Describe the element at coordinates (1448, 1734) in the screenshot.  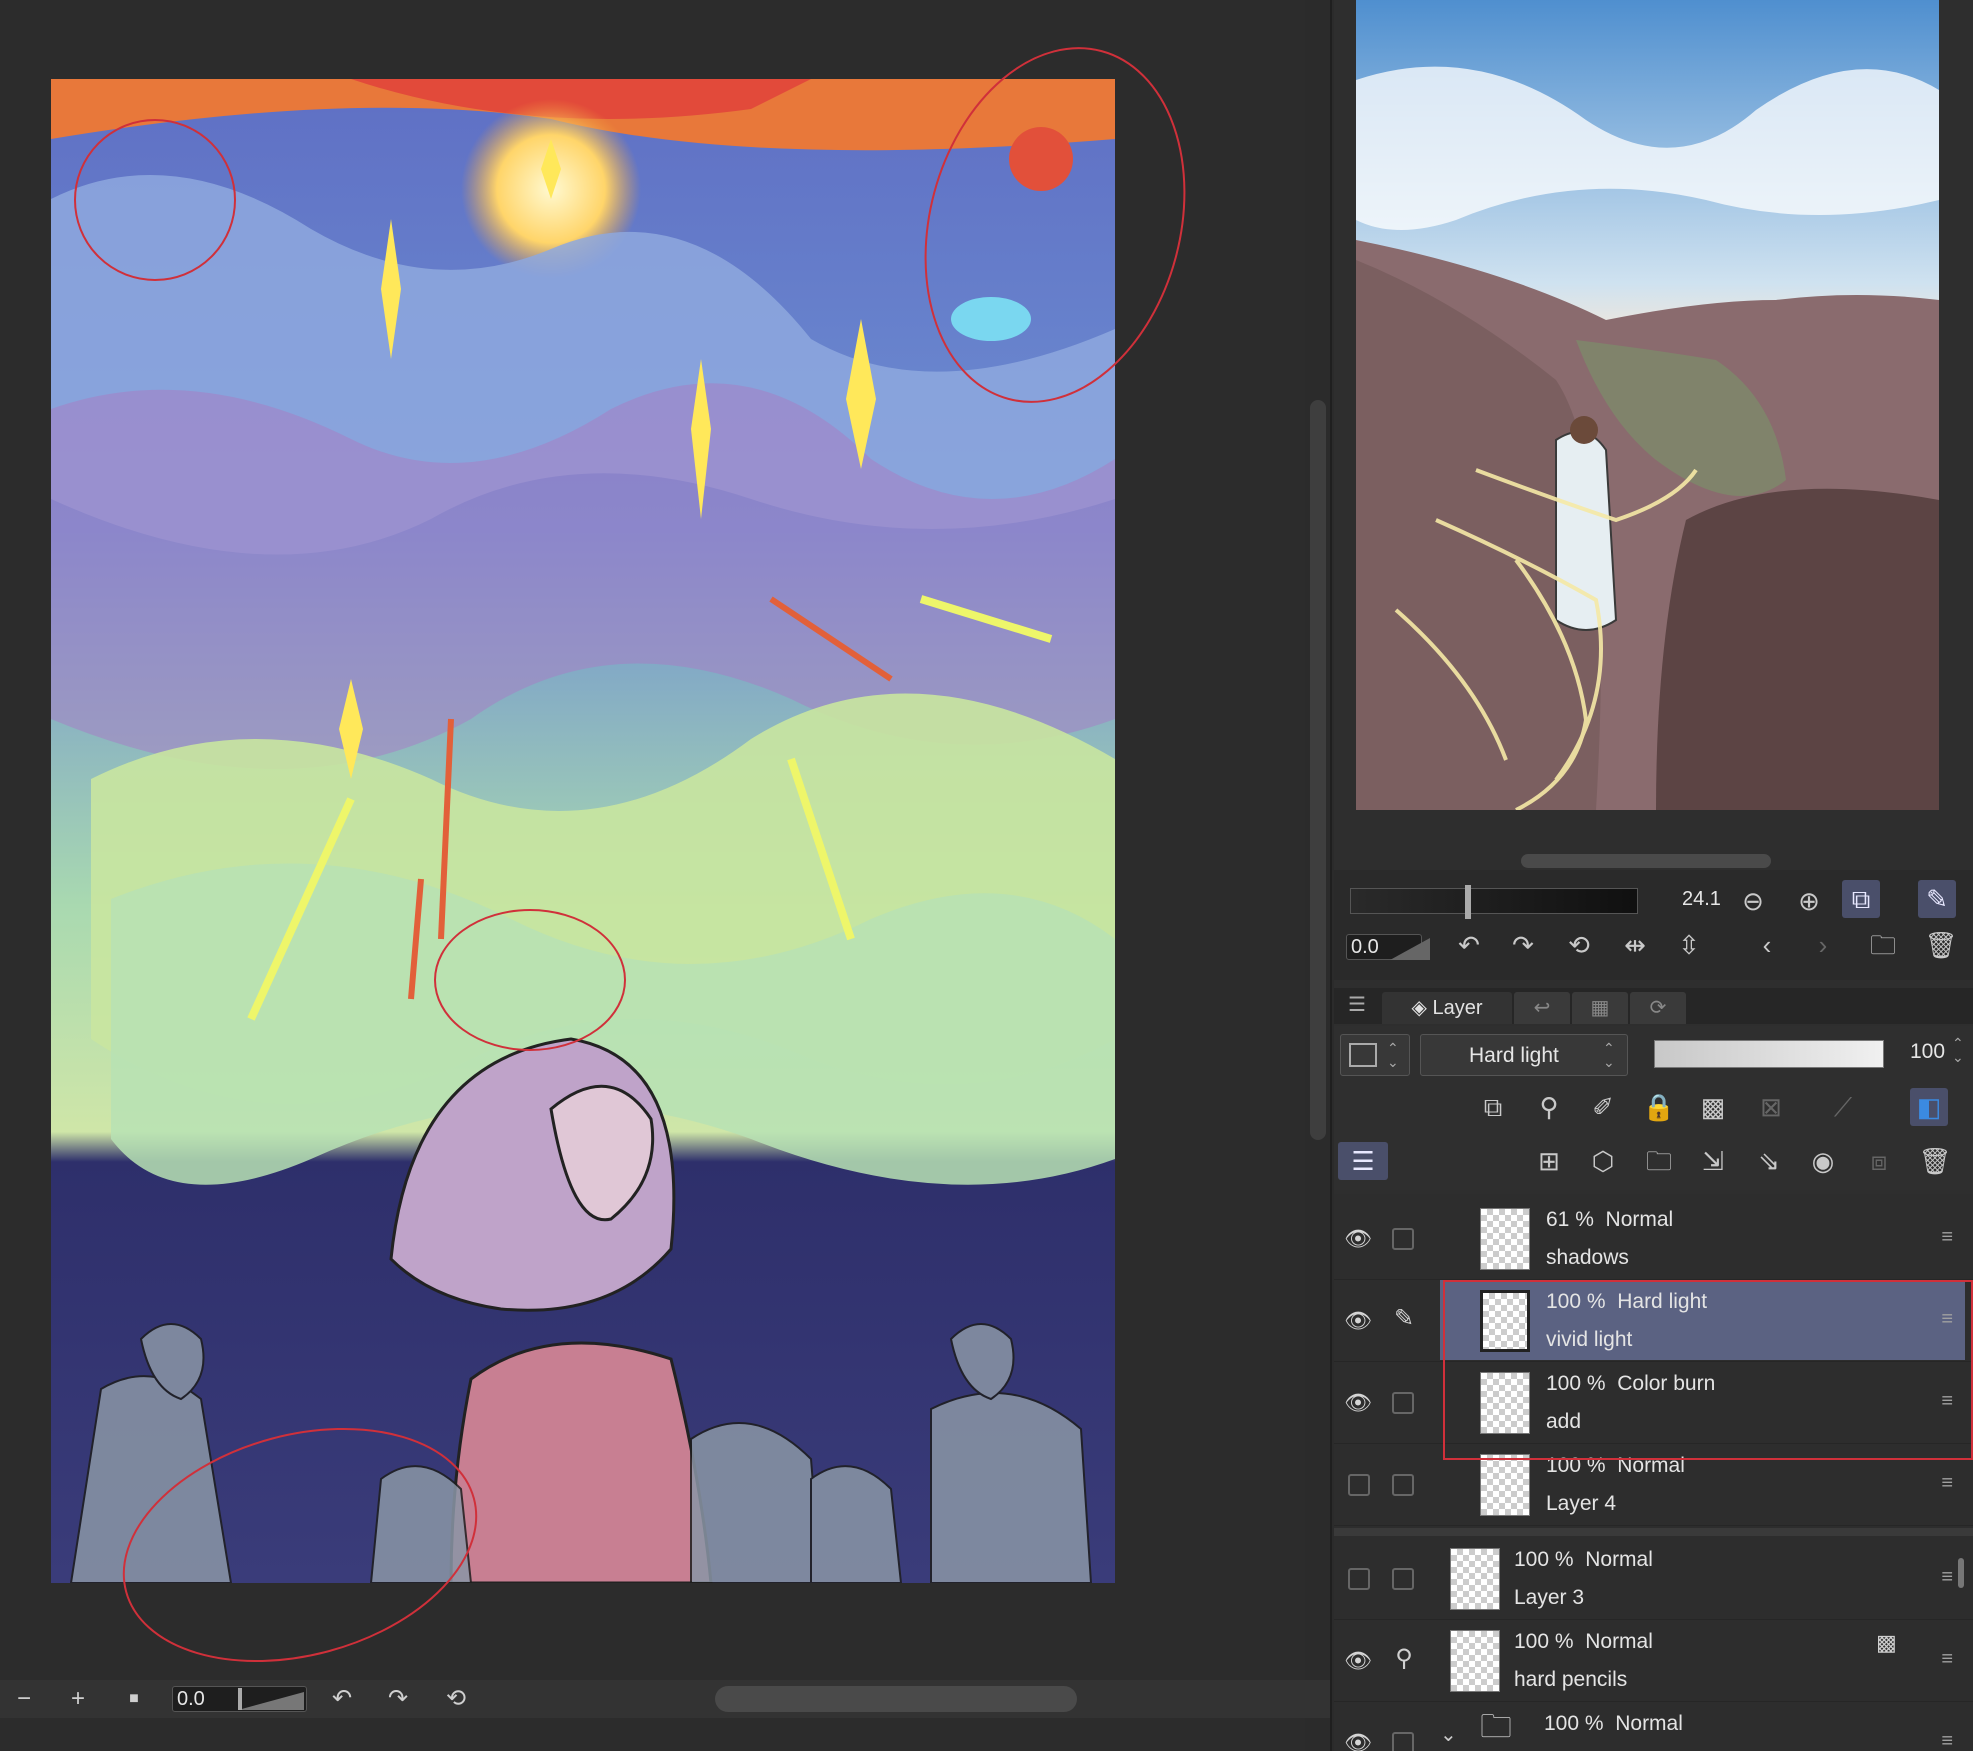
I see `chevron-down-icon: ⌄` at that location.